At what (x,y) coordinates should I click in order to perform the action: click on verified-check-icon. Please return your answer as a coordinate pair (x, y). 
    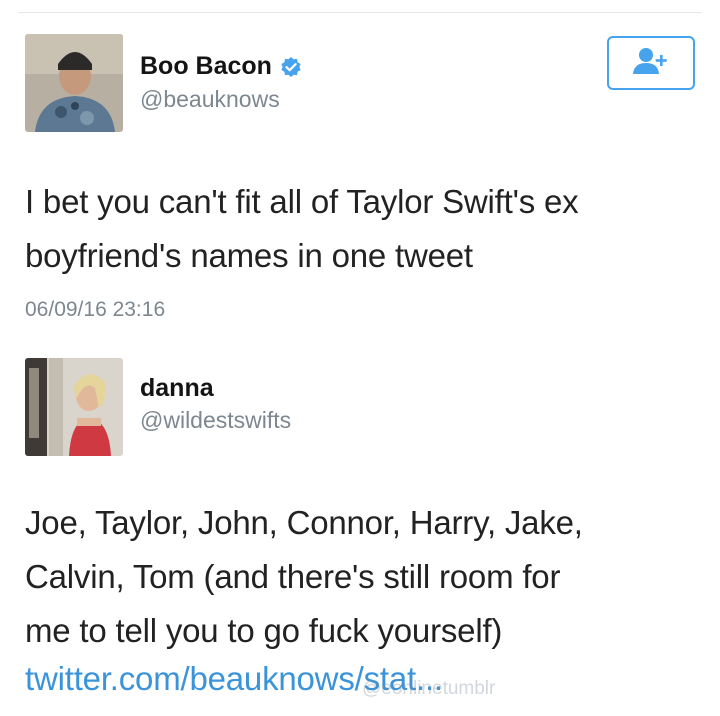
    Looking at the image, I should click on (291, 67).